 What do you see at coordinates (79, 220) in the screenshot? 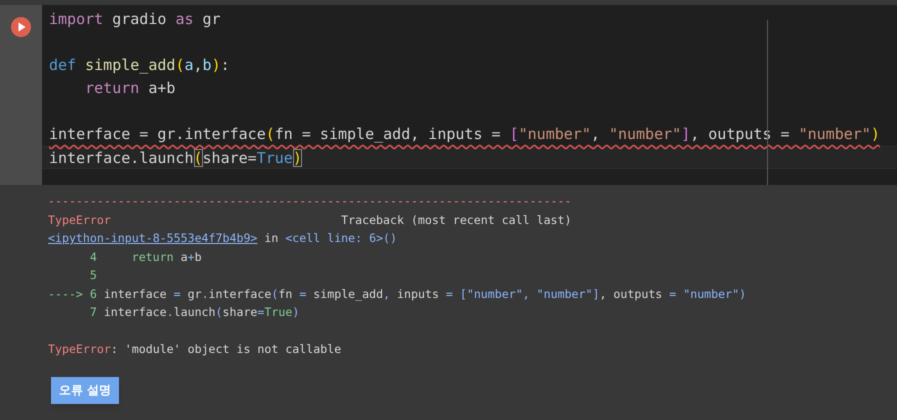
I see `error-type: TypeError` at bounding box center [79, 220].